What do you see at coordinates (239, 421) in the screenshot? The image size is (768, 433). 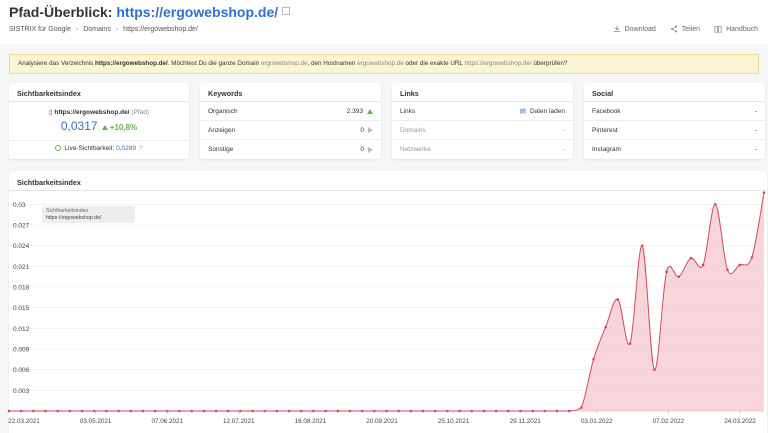 I see `x-tick-label: 12.07.2021` at bounding box center [239, 421].